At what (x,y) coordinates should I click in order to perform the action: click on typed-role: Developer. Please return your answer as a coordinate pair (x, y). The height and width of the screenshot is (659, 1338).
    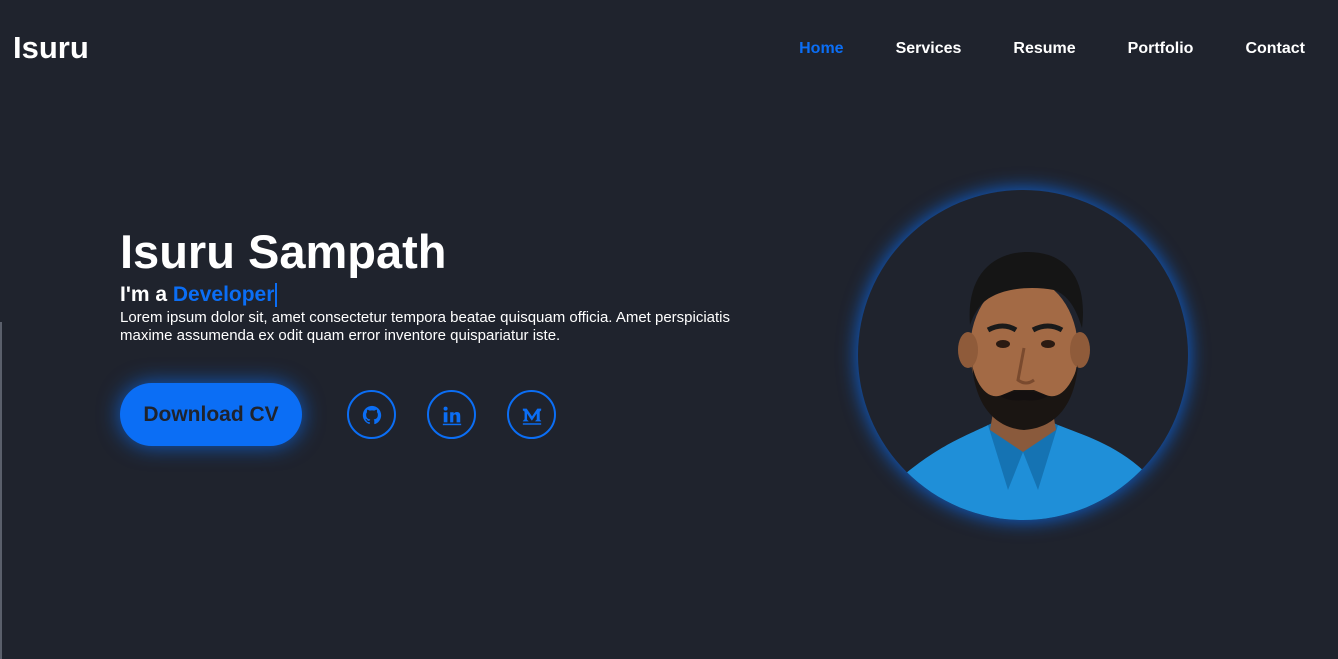
    Looking at the image, I should click on (223, 294).